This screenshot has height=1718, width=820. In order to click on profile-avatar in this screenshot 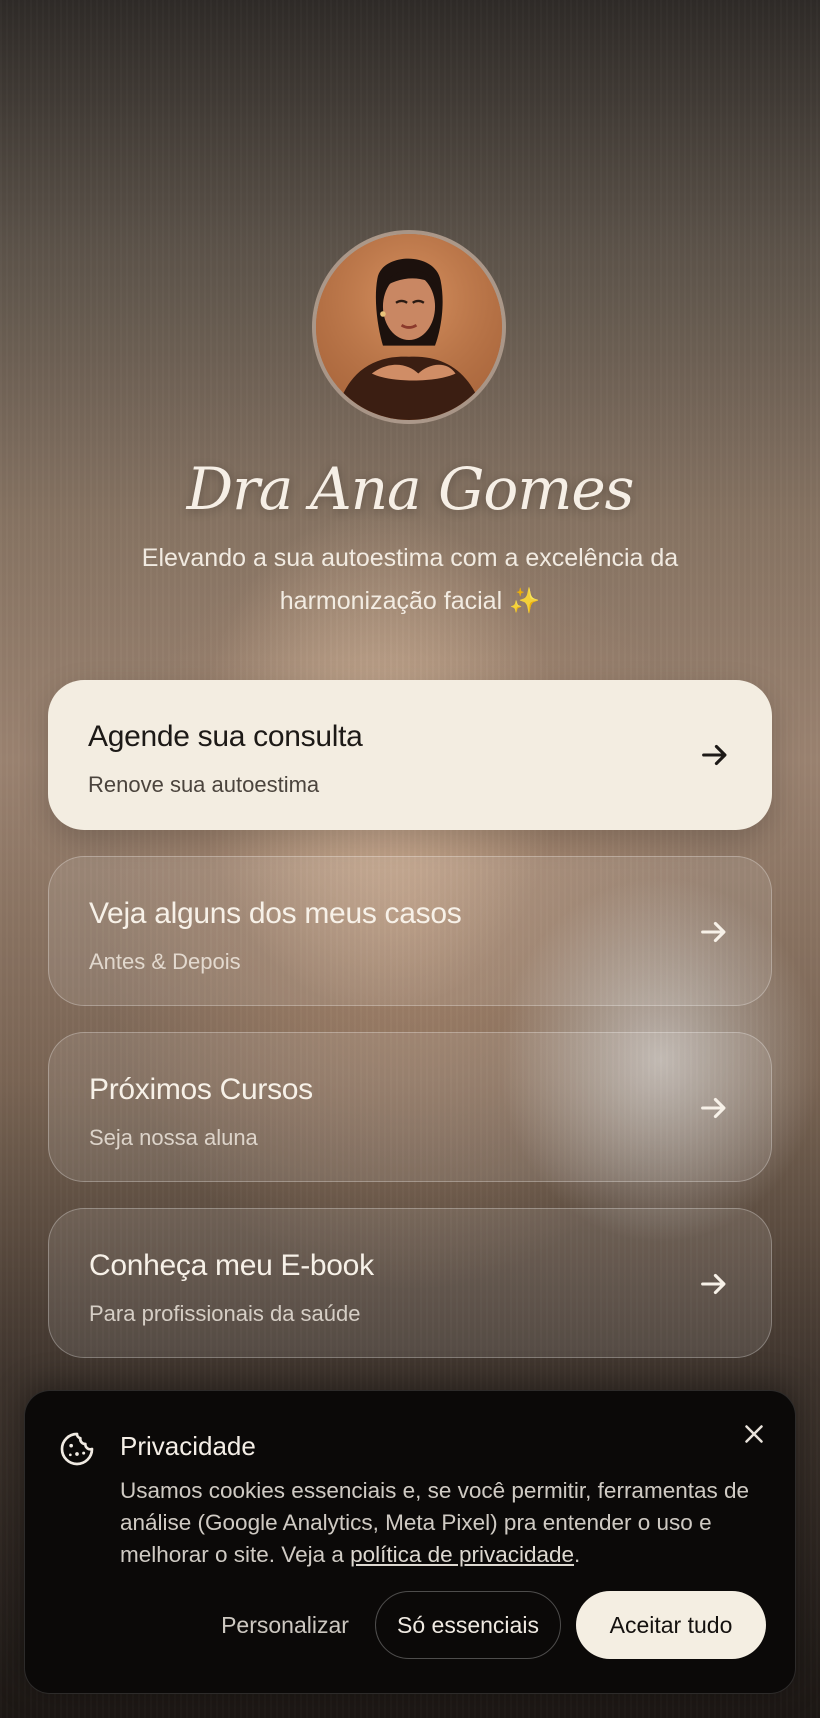, I will do `click(409, 327)`.